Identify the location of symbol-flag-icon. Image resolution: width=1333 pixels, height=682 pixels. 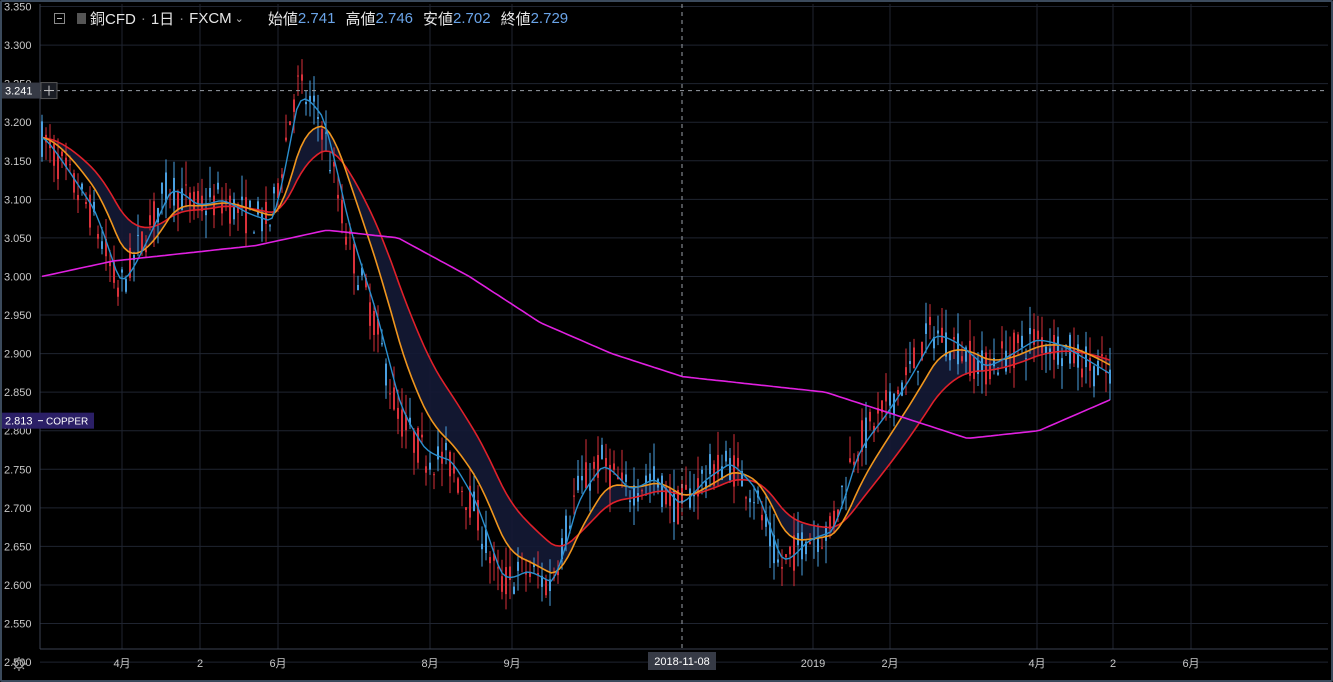
(81, 18).